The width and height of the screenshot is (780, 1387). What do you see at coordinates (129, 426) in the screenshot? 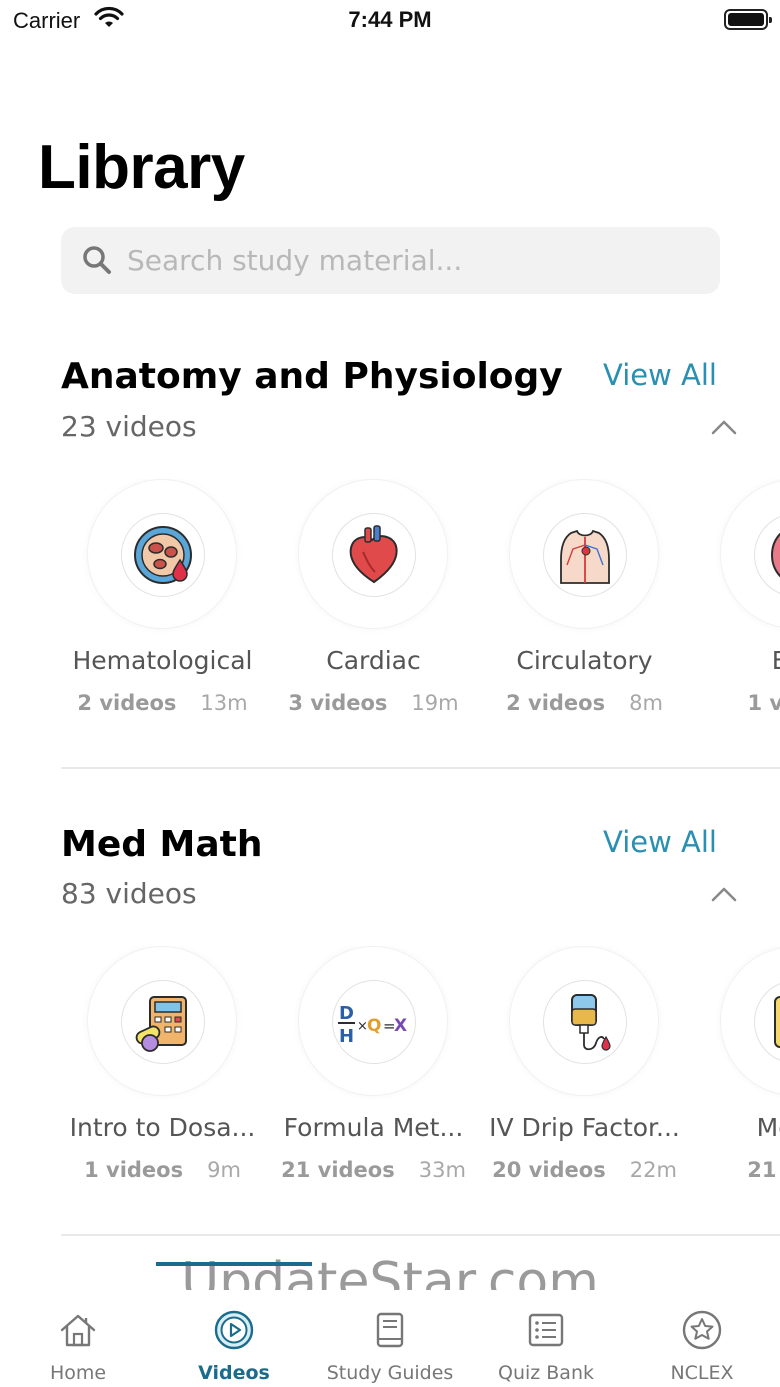
I see `section-count: 23 videos` at bounding box center [129, 426].